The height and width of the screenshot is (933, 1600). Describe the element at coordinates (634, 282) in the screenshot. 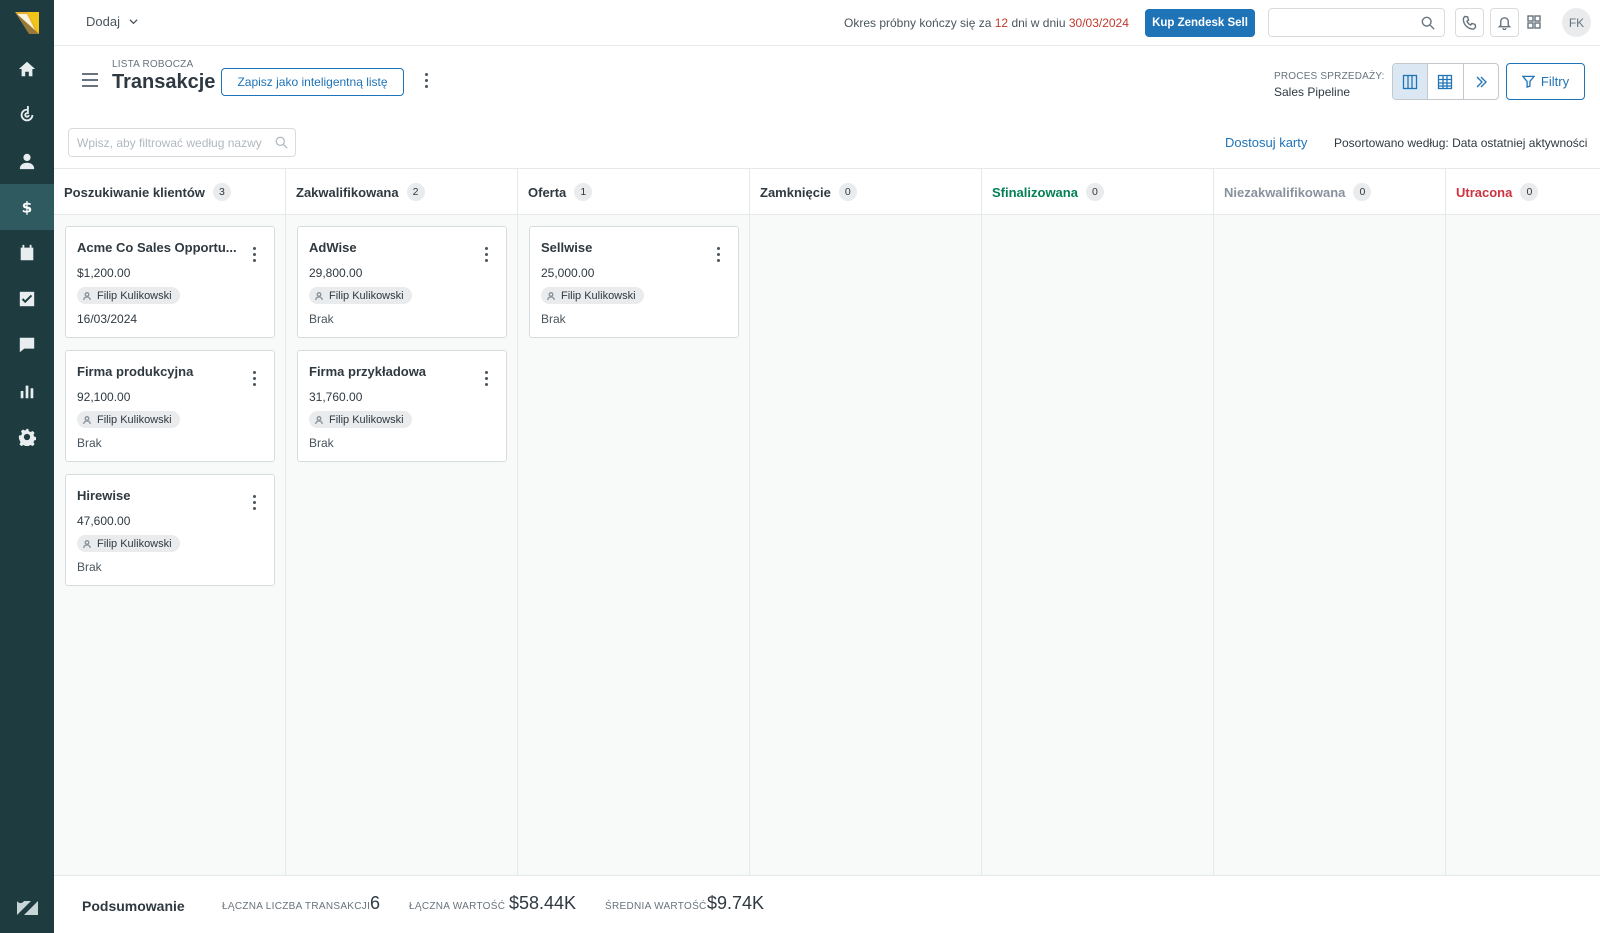

I see `deal-card: Sellwise 25,000.00 Filip Kulikowski Brak` at that location.